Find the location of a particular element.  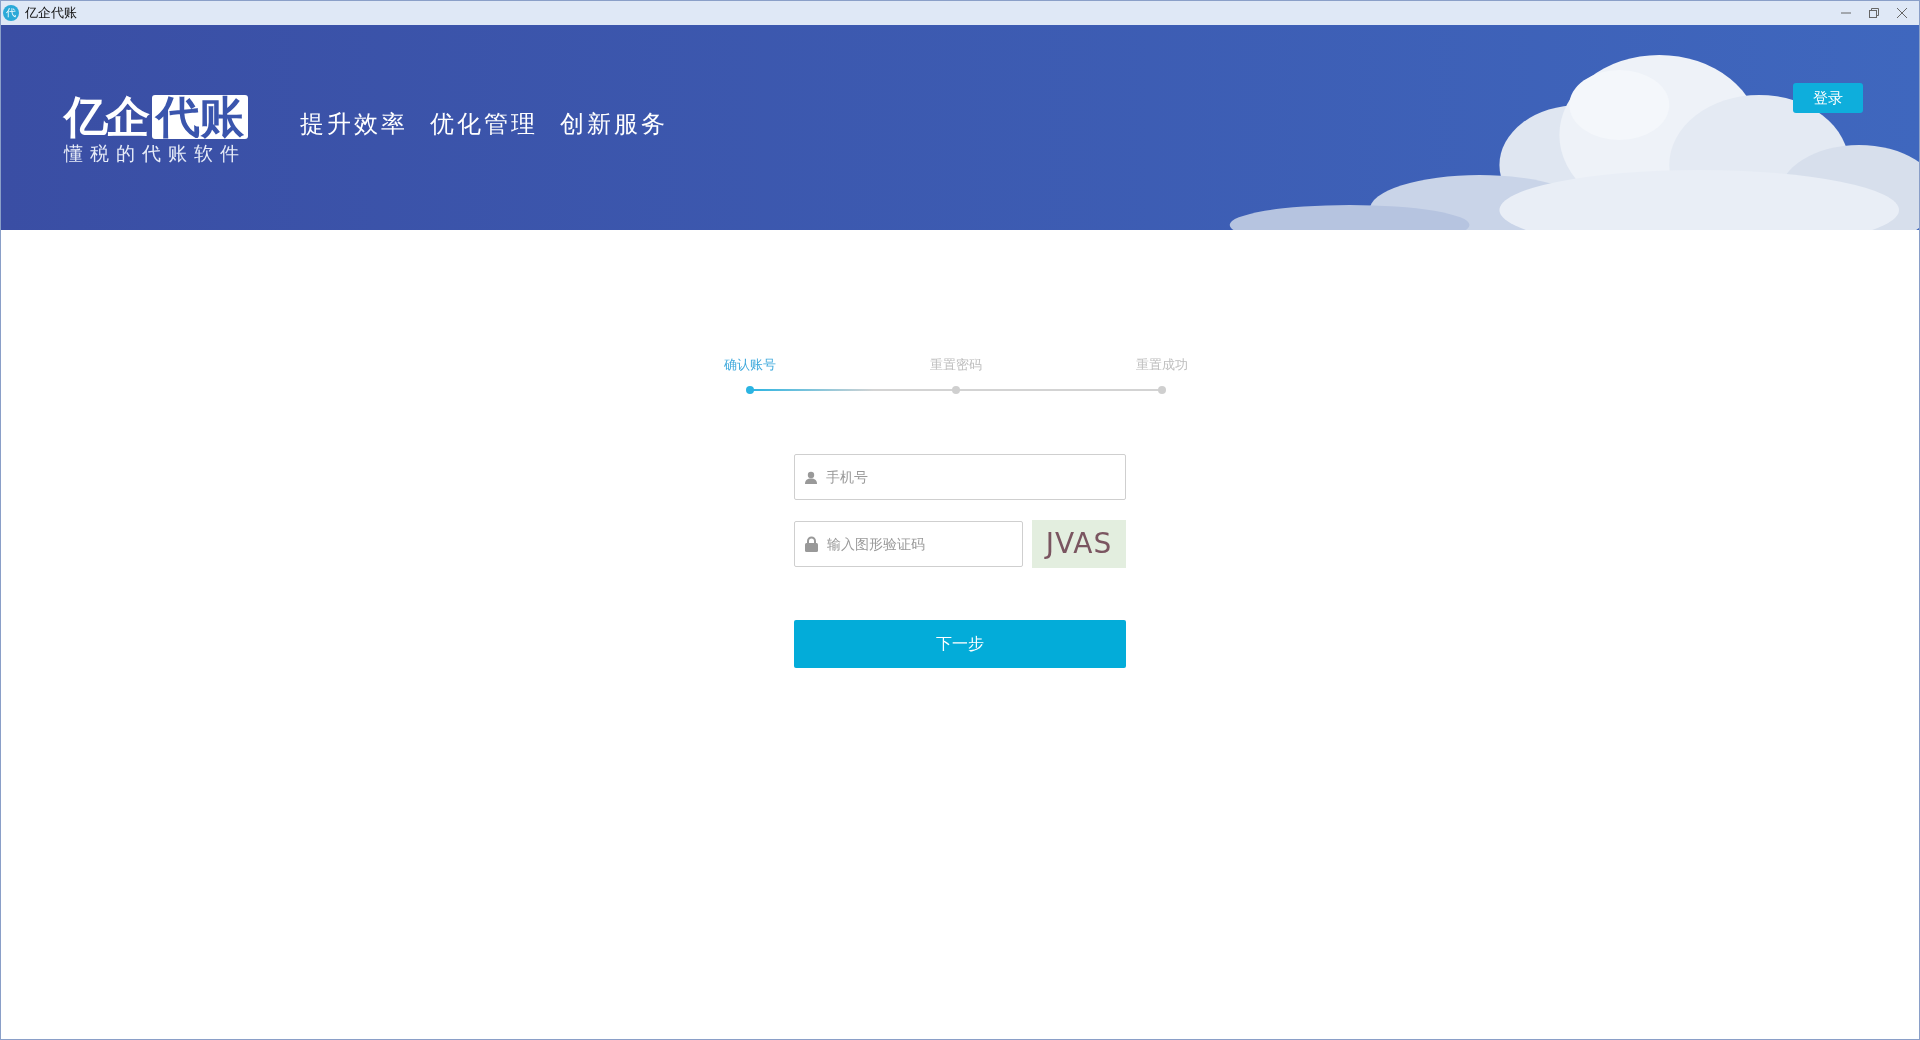

close-icon is located at coordinates (1902, 13).